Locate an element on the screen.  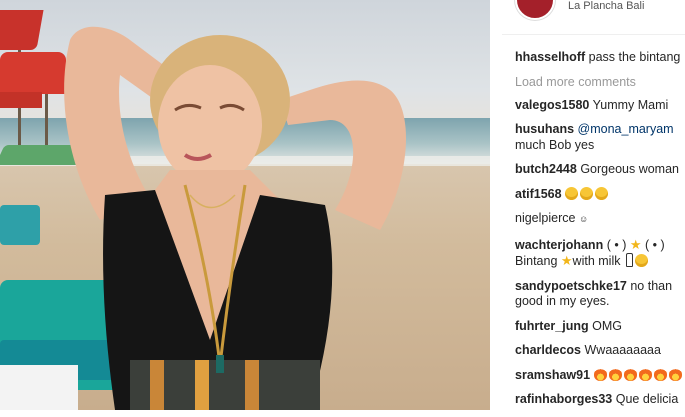
divider is located at coordinates (593, 34).